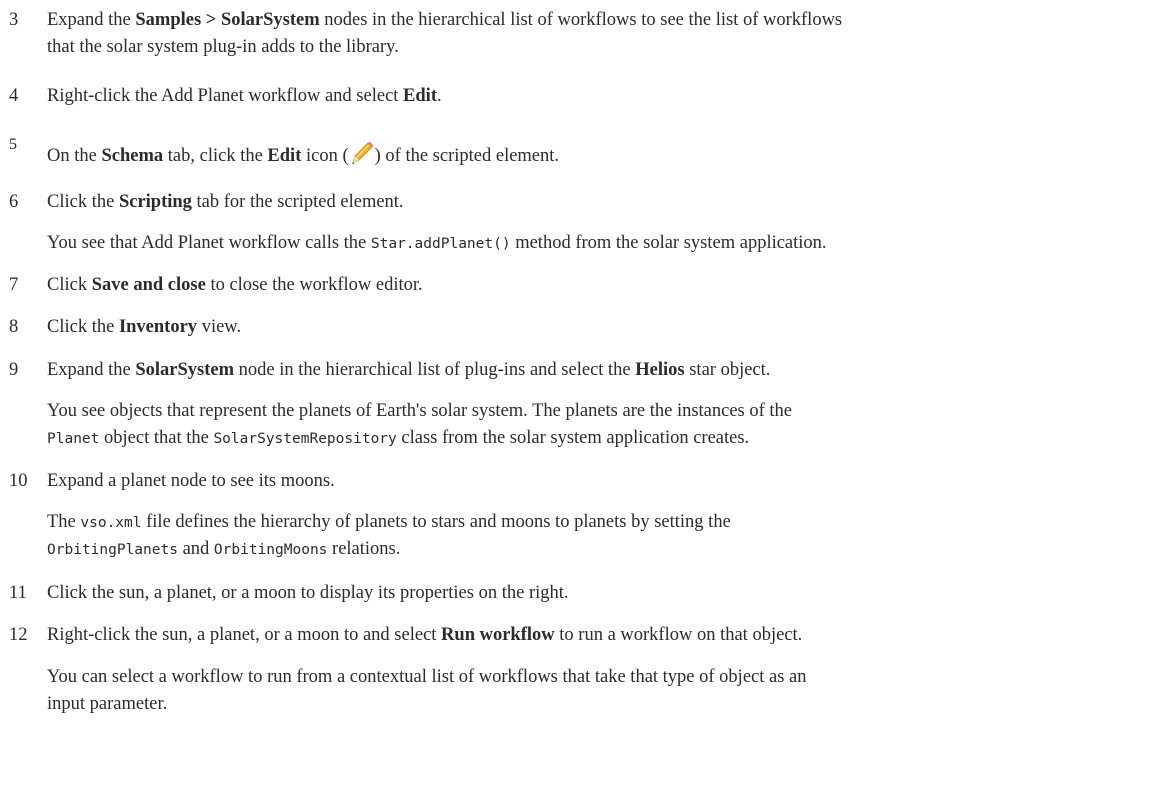  I want to click on ui-label-run-workflow: Run workflow, so click(498, 635).